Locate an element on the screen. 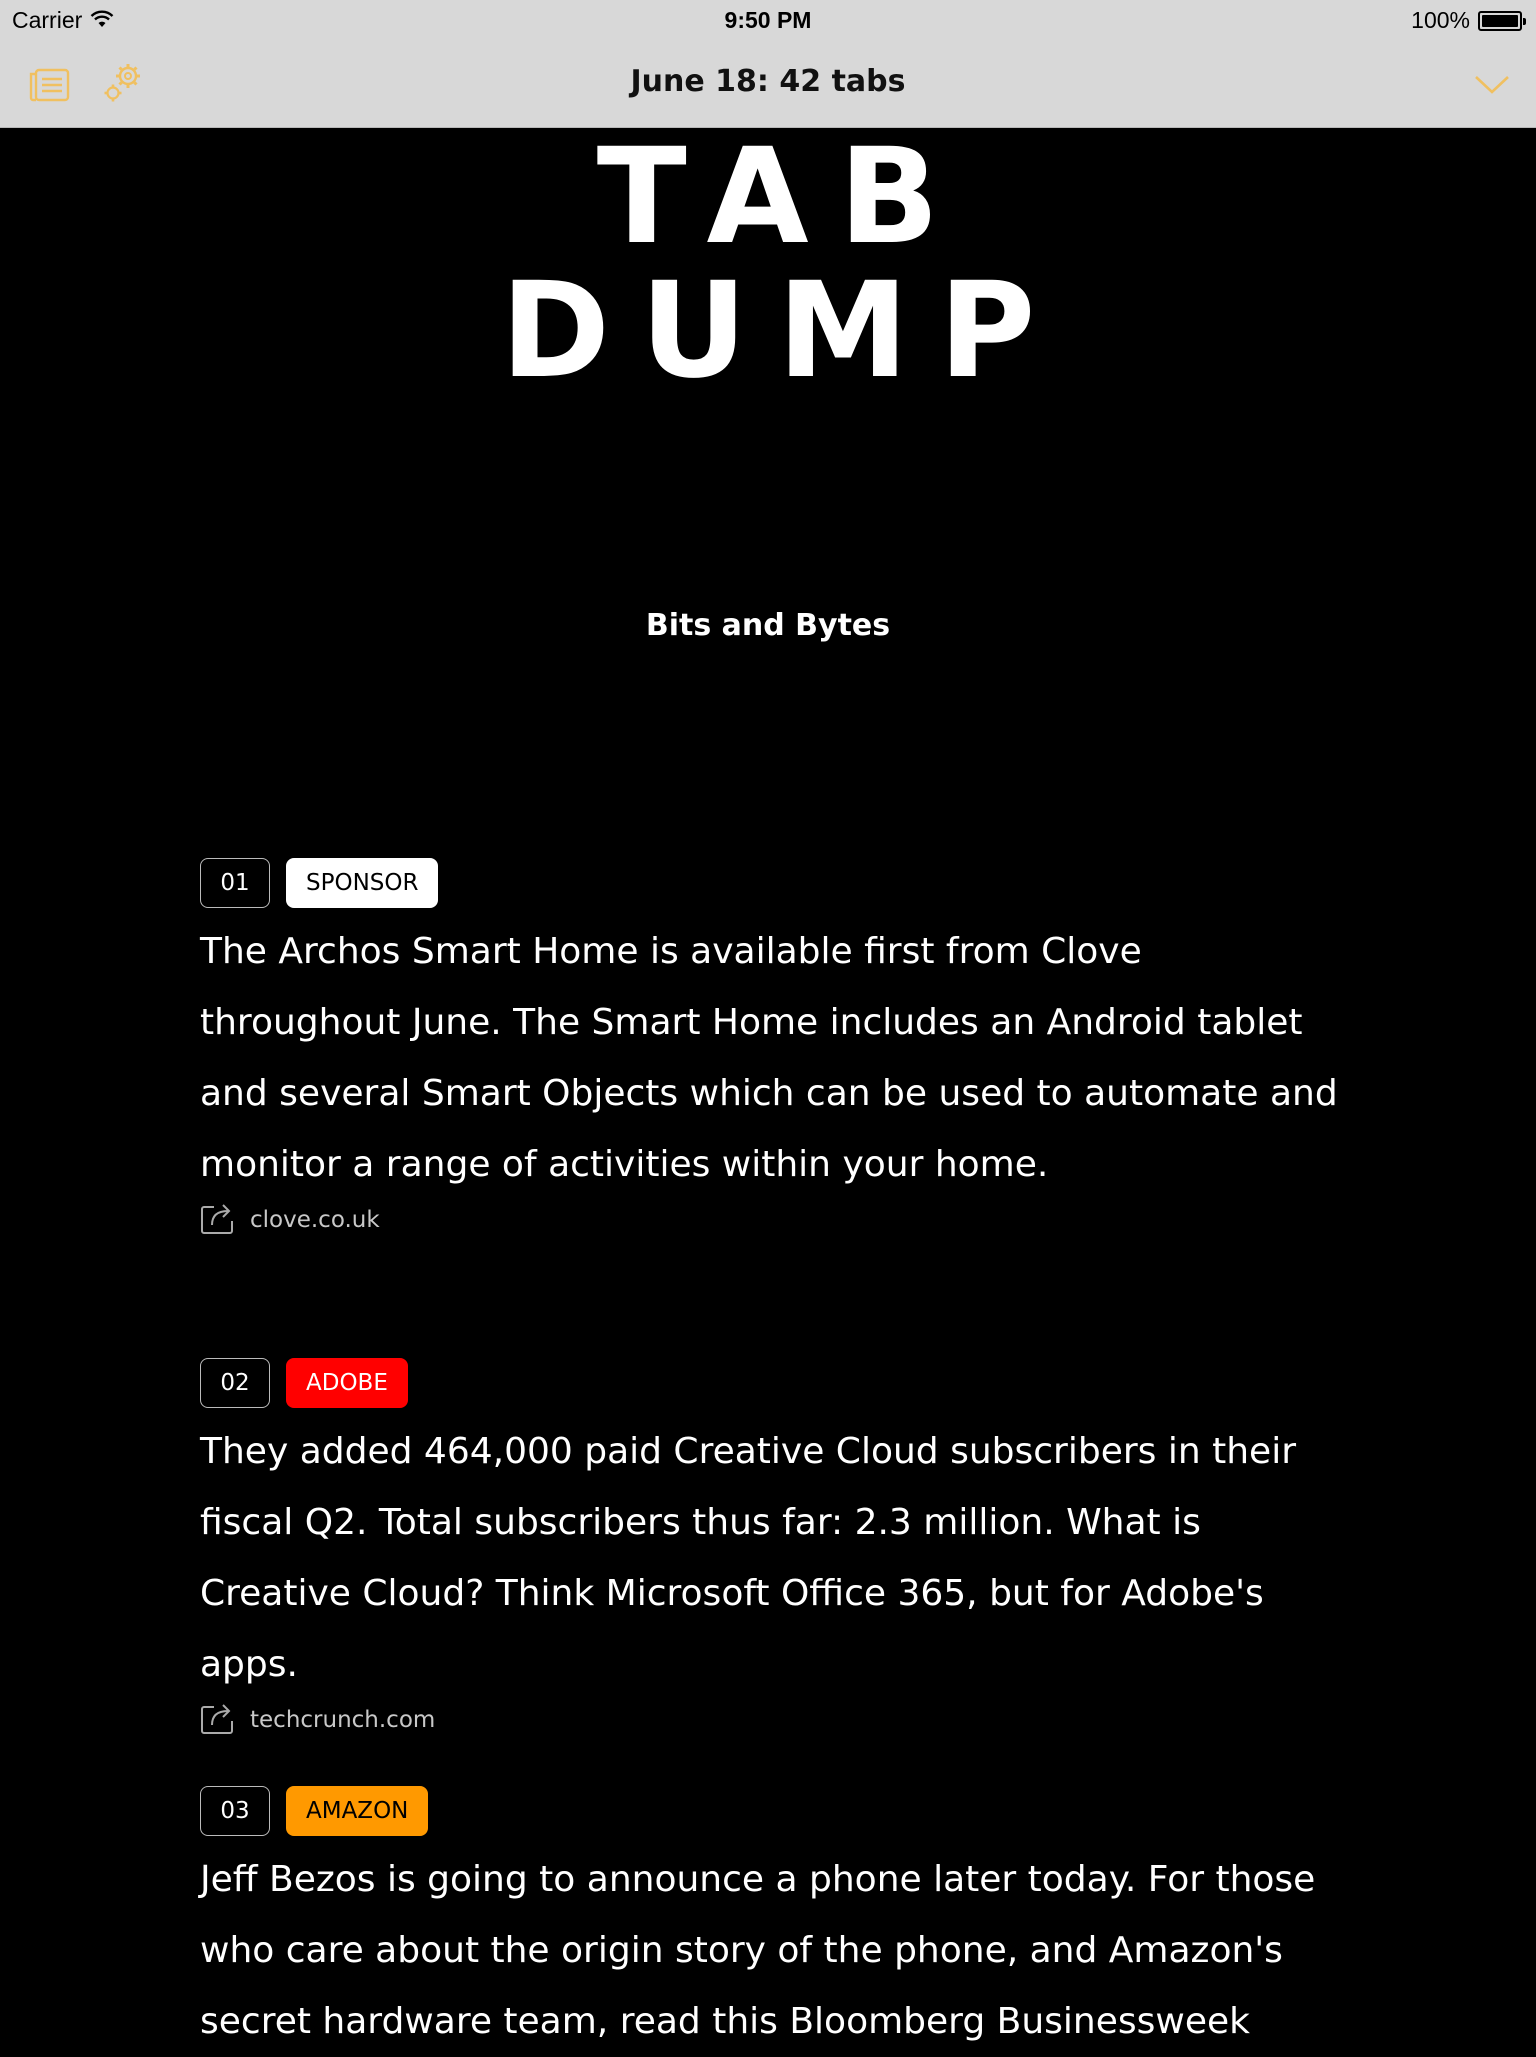  item-badges: 01 SPONSOR is located at coordinates (775, 883).